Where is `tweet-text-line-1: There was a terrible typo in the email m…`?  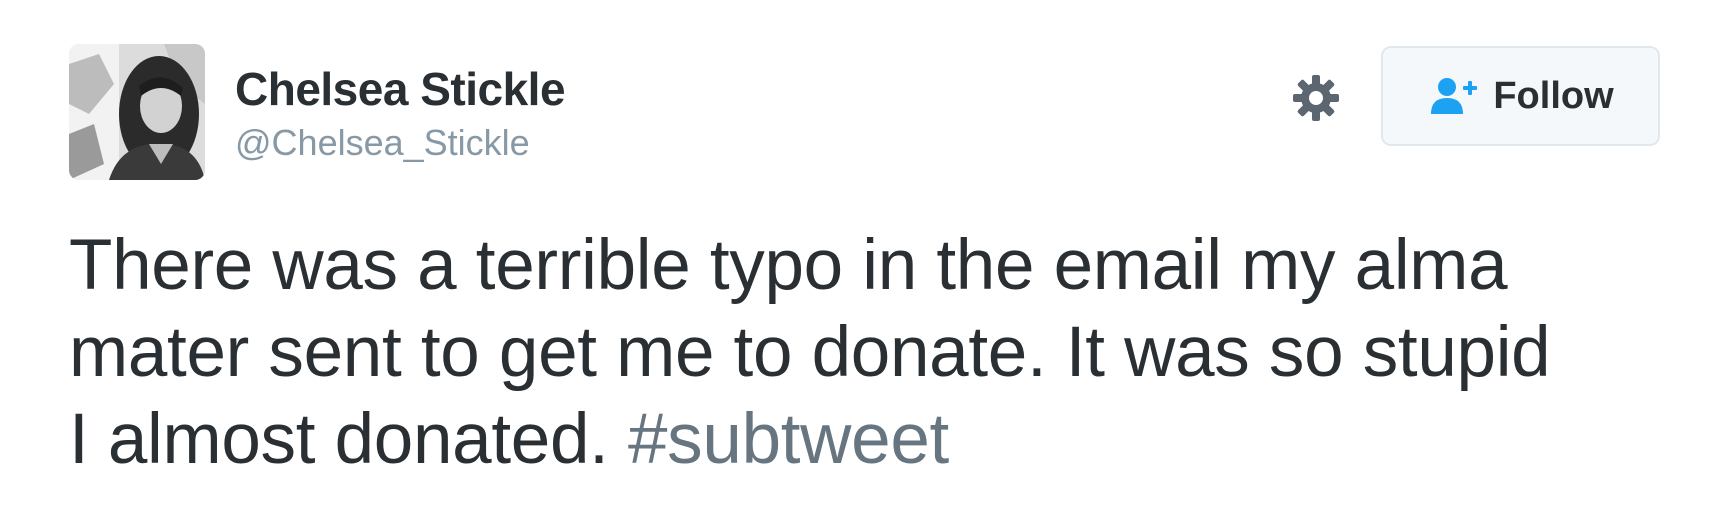
tweet-text-line-1: There was a terrible typo in the email m… is located at coordinates (788, 265).